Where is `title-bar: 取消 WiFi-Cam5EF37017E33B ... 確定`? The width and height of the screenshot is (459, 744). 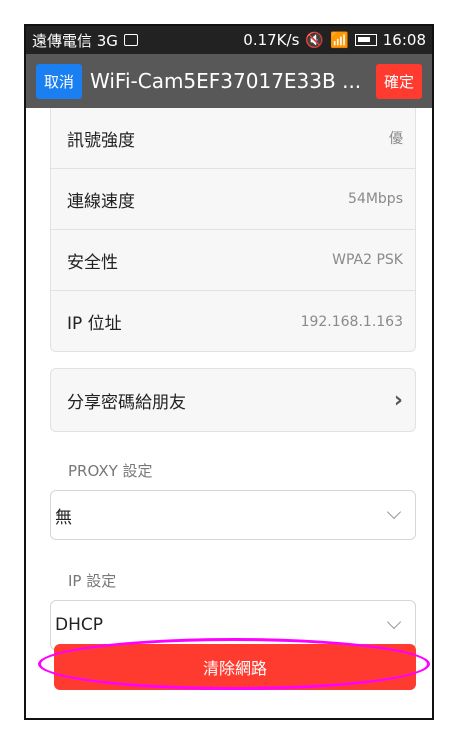 title-bar: 取消 WiFi-Cam5EF37017E33B ... 確定 is located at coordinates (229, 81).